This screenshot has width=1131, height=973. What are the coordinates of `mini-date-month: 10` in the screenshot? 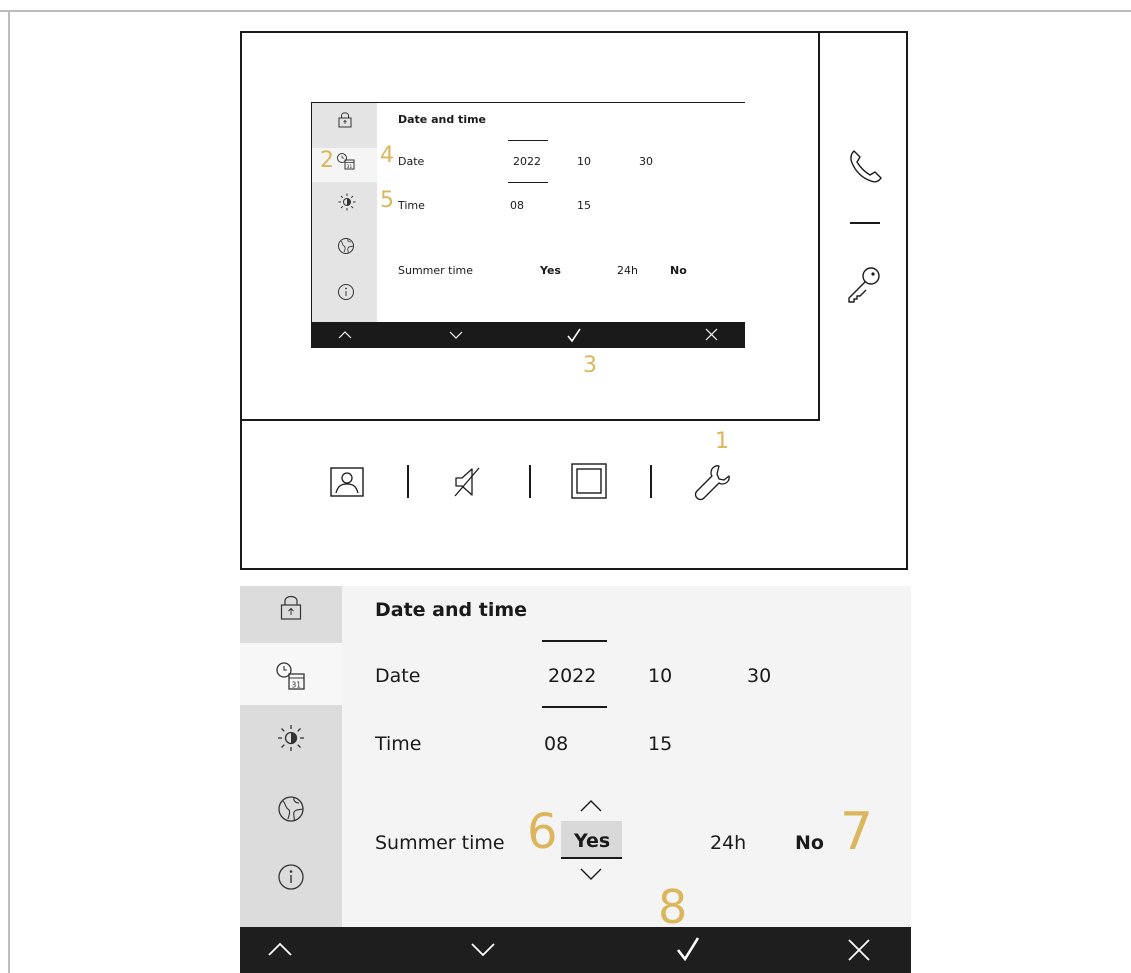 It's located at (584, 161).